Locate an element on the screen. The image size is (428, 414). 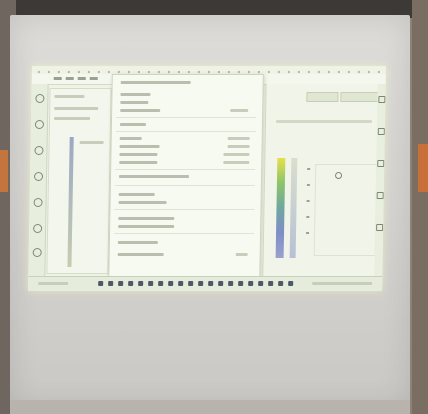
map-canvas-pane is located at coordinates (323, 180).